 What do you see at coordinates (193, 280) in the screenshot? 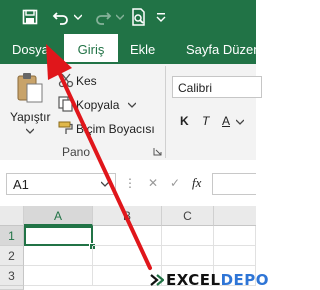
I see `watermark-text-excel: EXCEL` at bounding box center [193, 280].